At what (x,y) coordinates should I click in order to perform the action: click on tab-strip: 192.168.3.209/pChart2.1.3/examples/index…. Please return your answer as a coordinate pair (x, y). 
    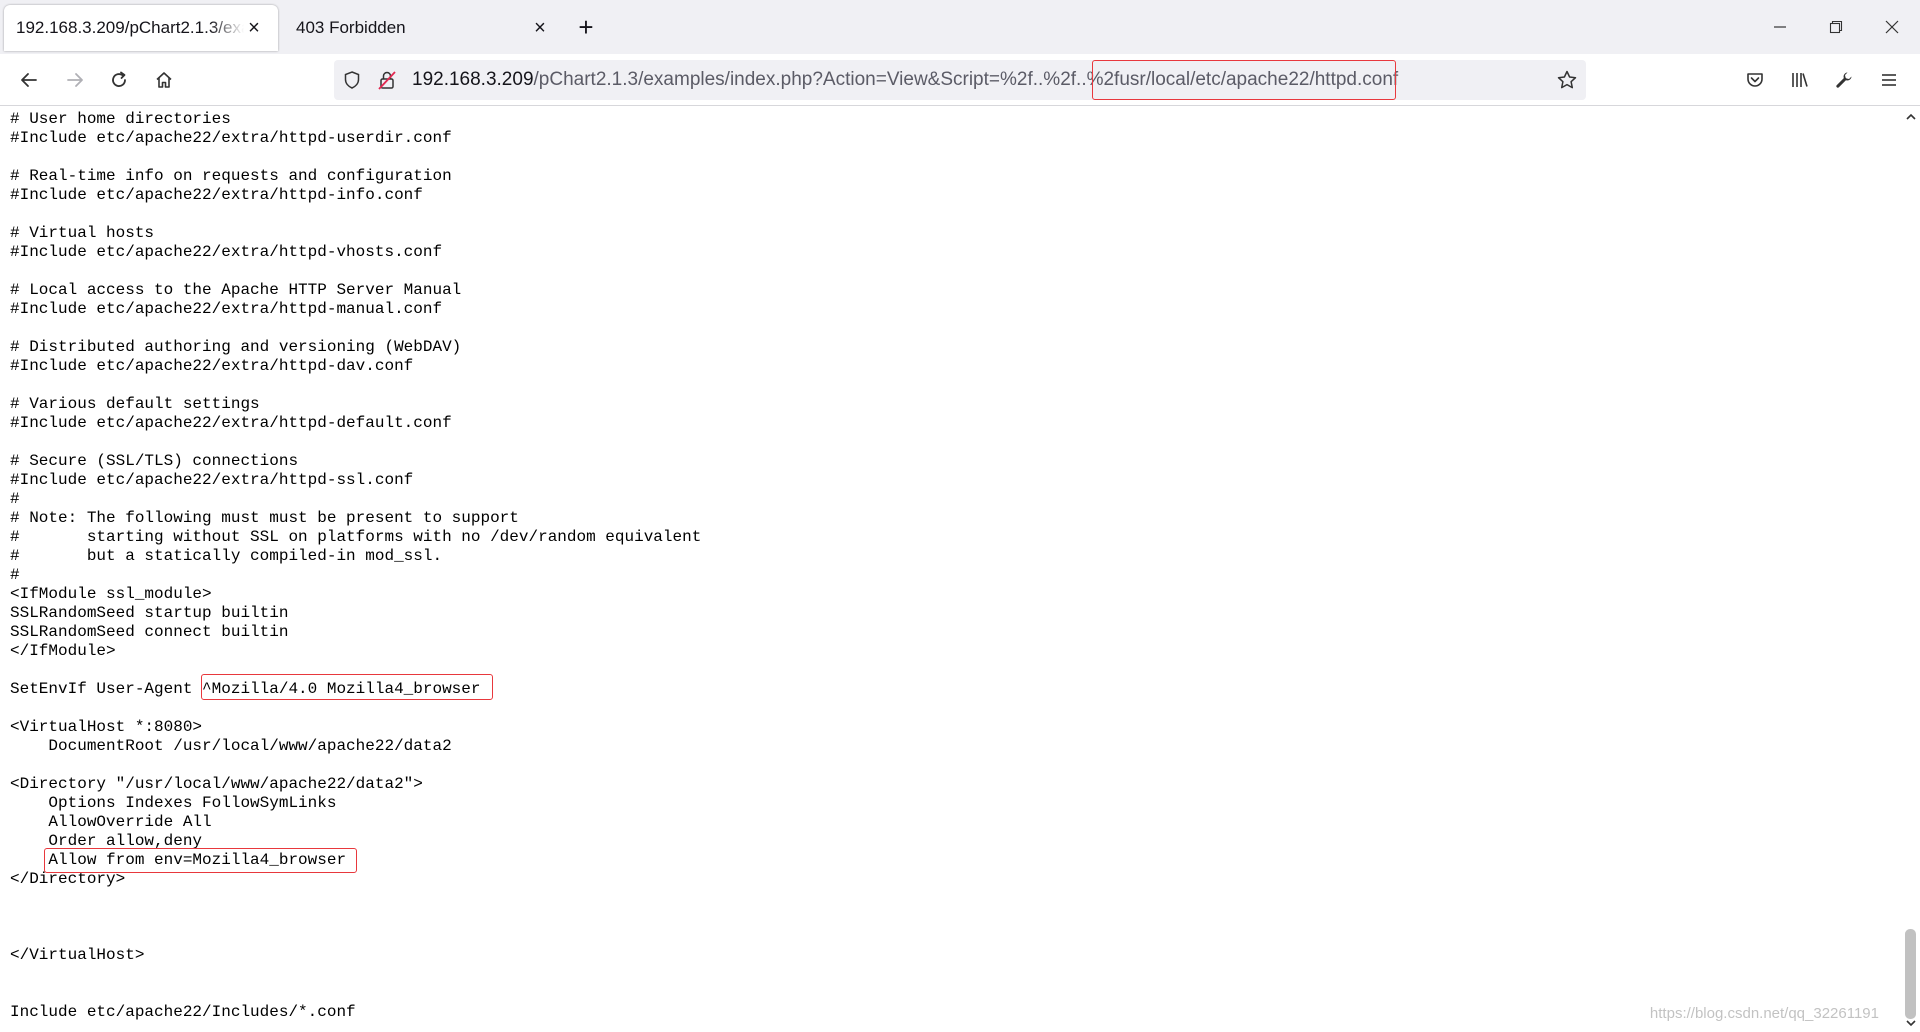
    Looking at the image, I should click on (960, 27).